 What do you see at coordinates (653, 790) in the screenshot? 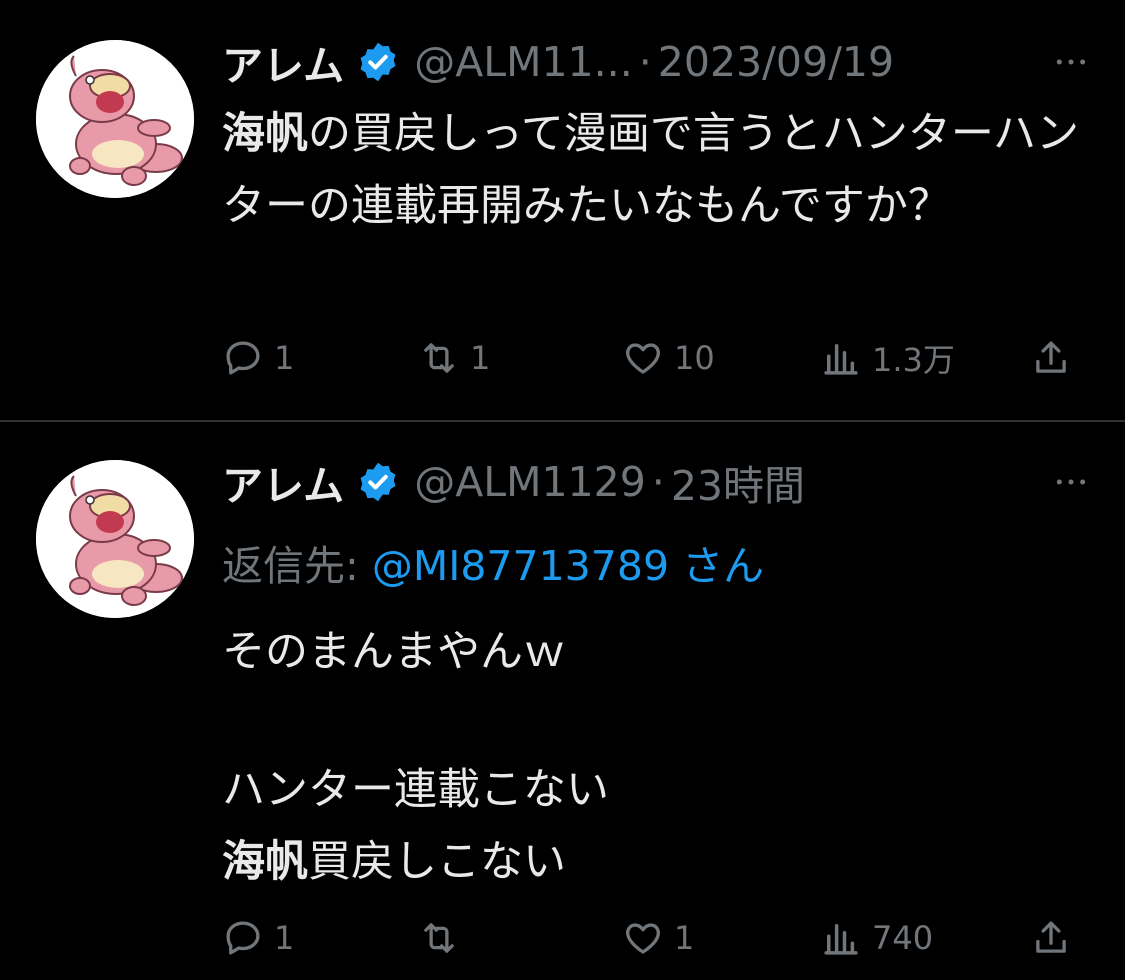
I see `text-line: ハンター連載こない` at bounding box center [653, 790].